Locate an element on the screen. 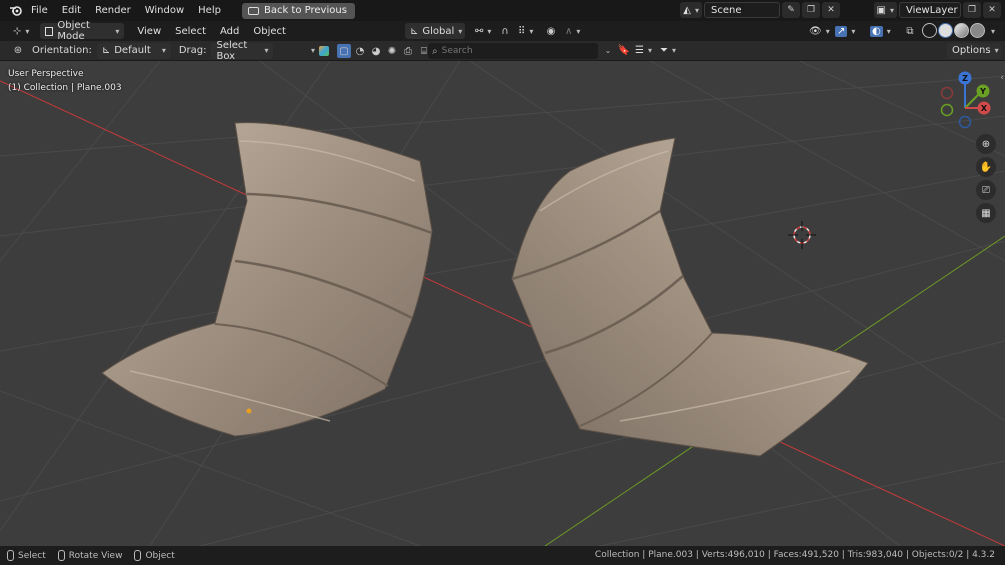  gizmo-neg-z is located at coordinates (965, 122).